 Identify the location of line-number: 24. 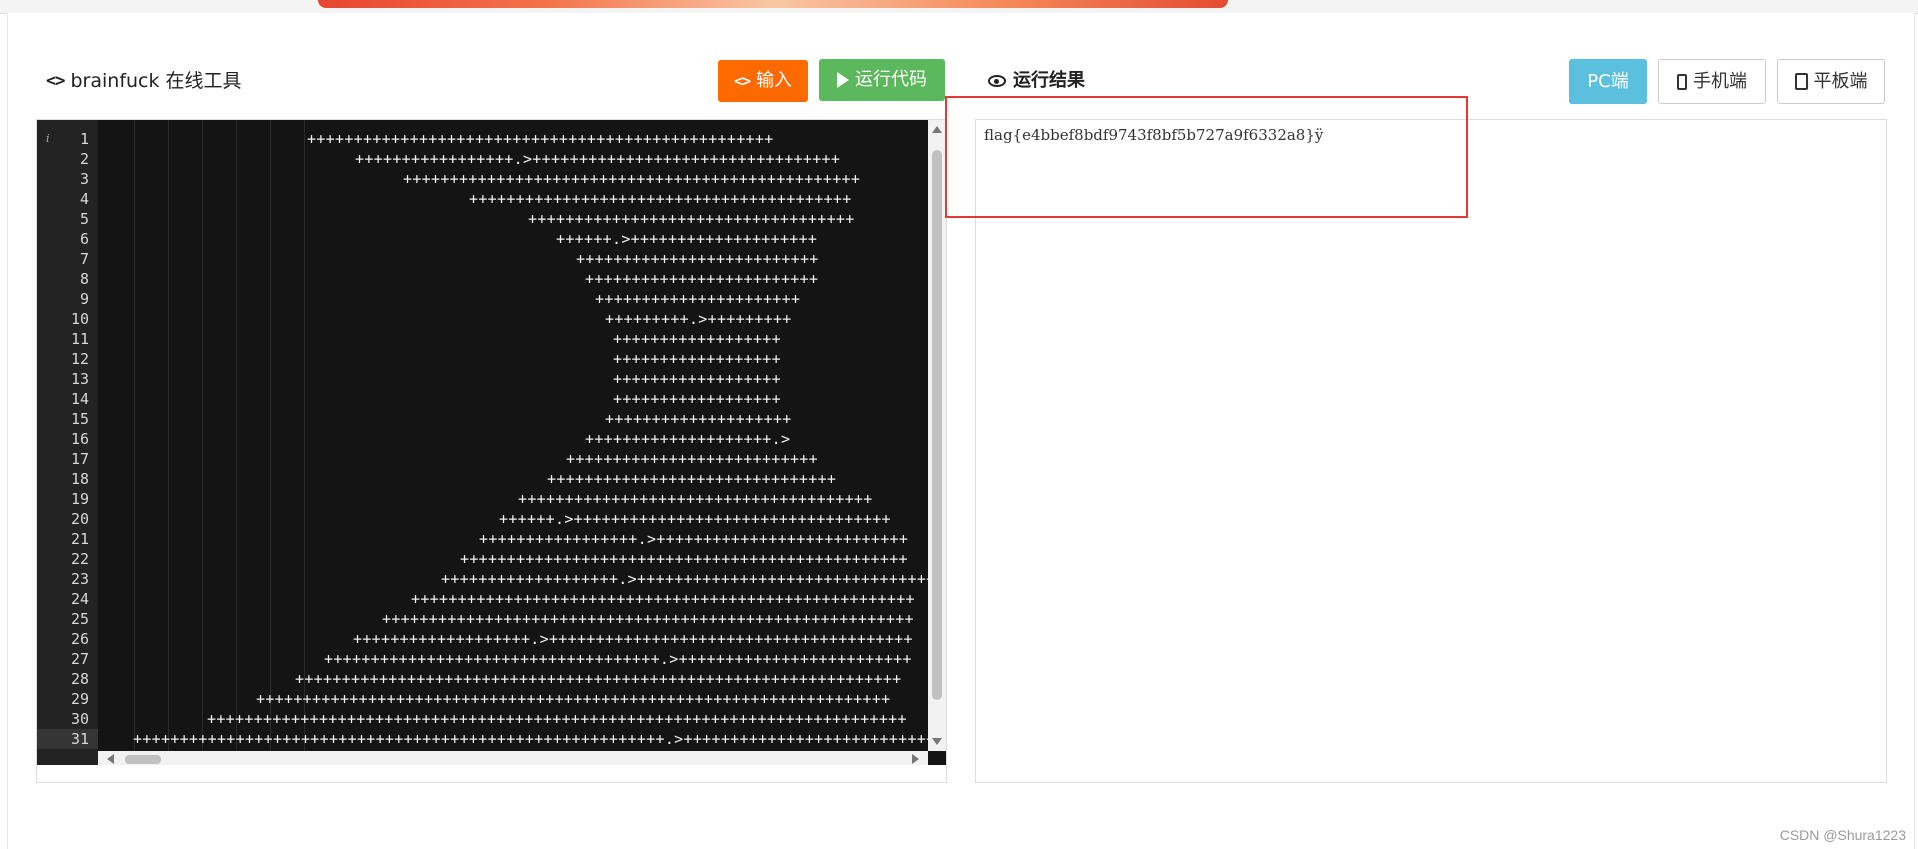
(79, 599).